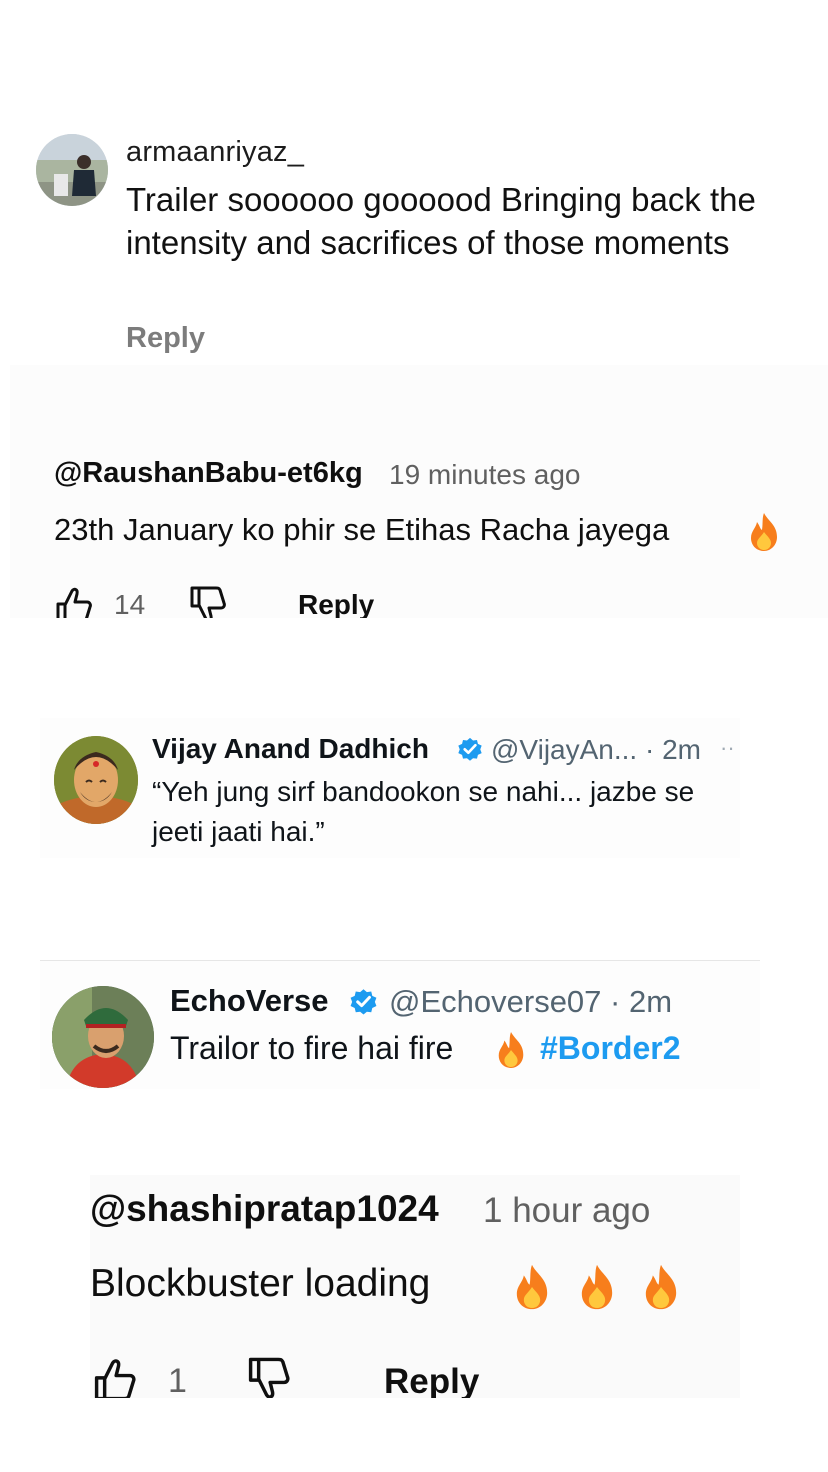  I want to click on comment-username: armaanriyaz_, so click(215, 152).